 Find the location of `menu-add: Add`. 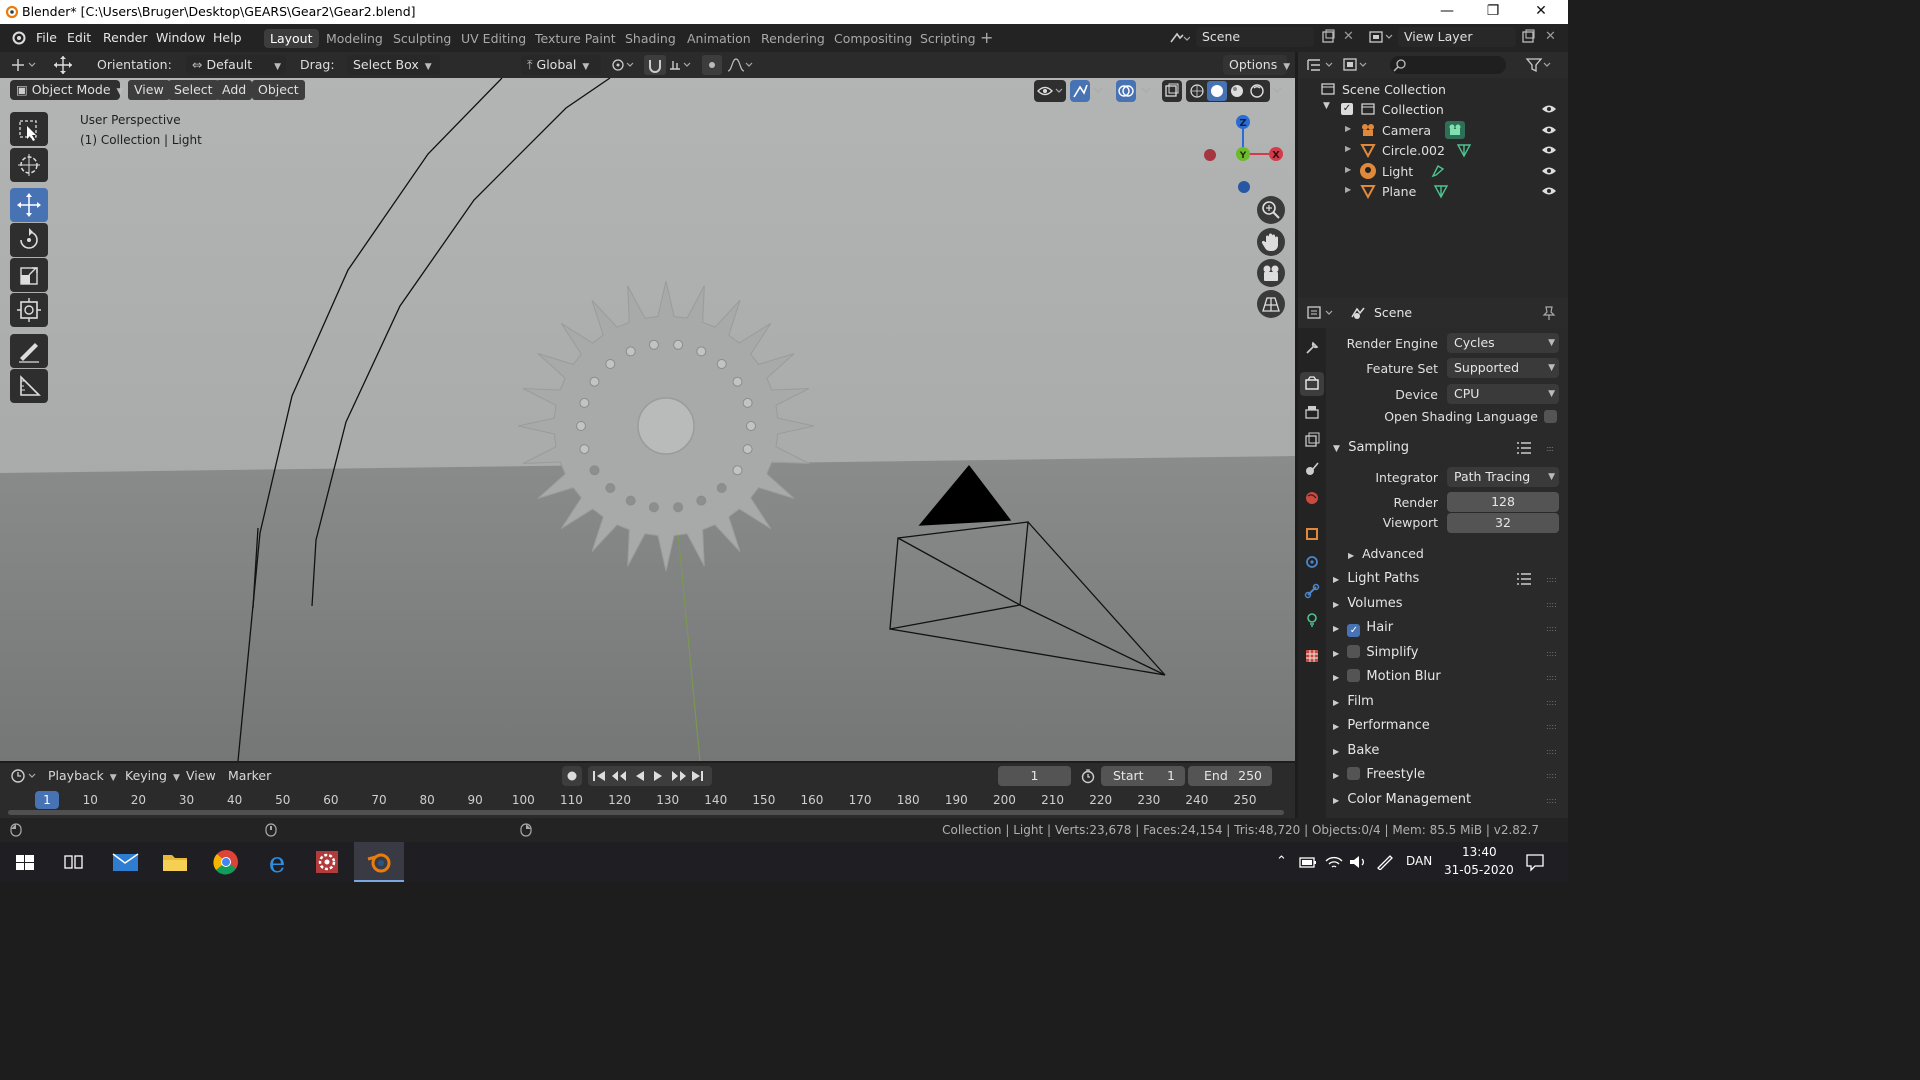

menu-add: Add is located at coordinates (234, 90).